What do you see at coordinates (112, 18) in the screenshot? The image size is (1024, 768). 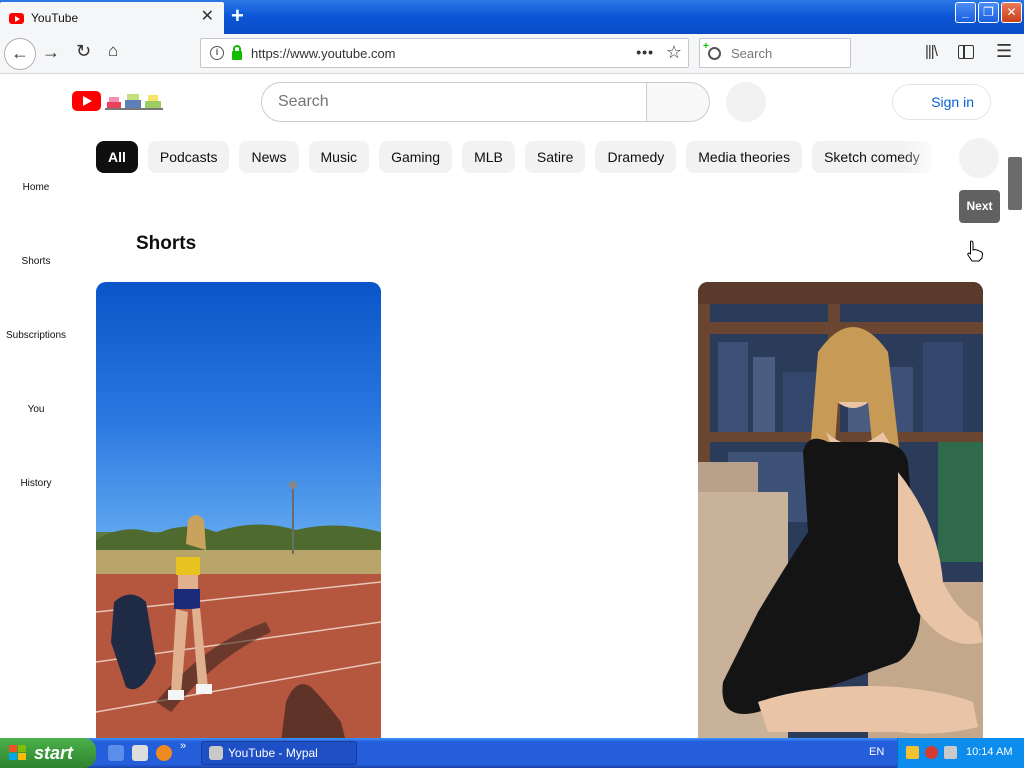 I see `browser-tab: YouTube ✕` at bounding box center [112, 18].